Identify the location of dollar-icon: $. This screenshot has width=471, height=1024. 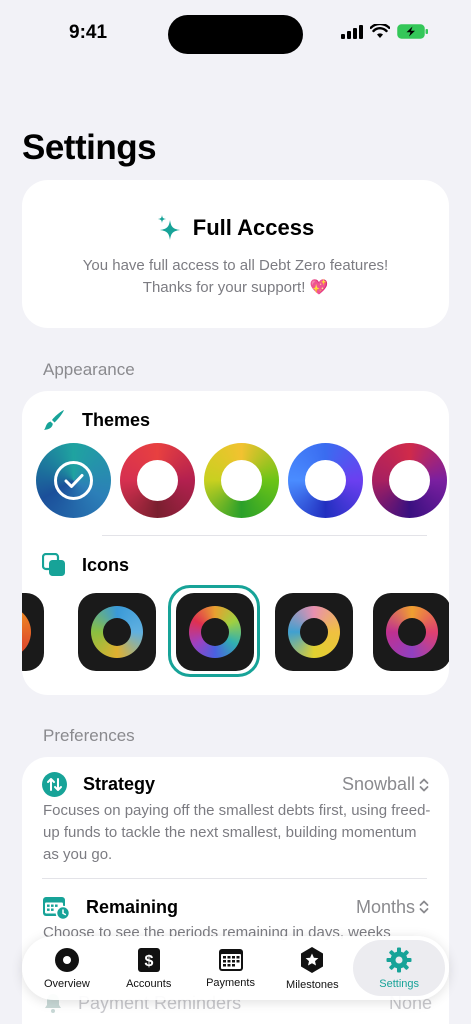
(148, 959).